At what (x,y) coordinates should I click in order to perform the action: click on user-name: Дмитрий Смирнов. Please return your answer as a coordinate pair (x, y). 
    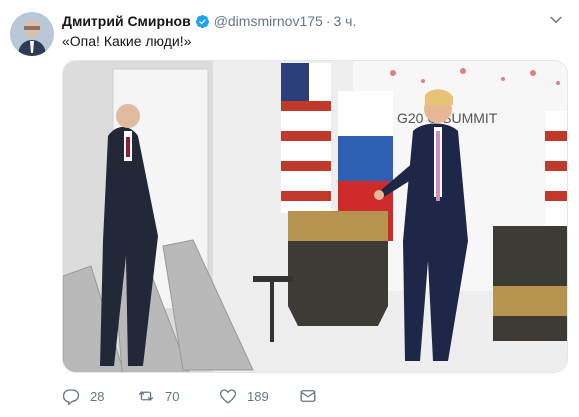
    Looking at the image, I should click on (126, 21).